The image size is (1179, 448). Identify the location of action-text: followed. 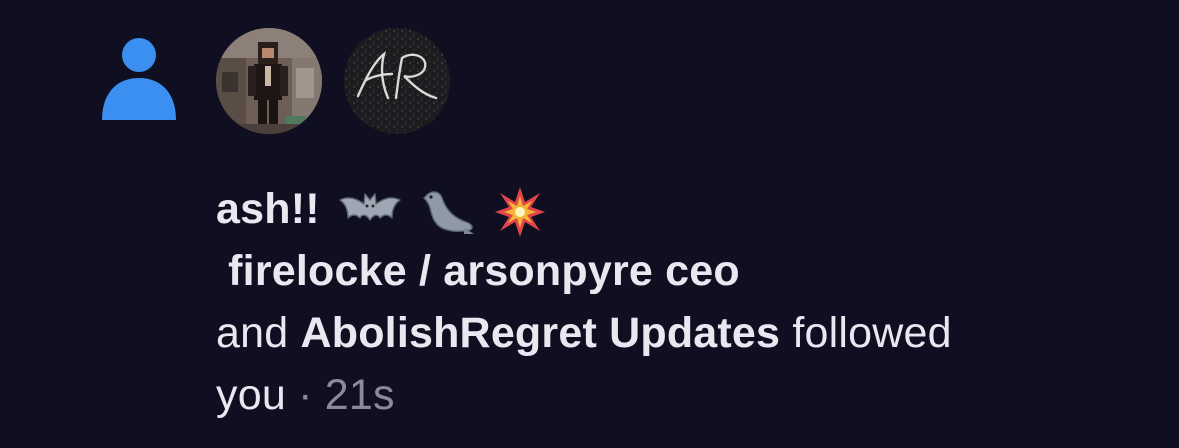
(872, 333).